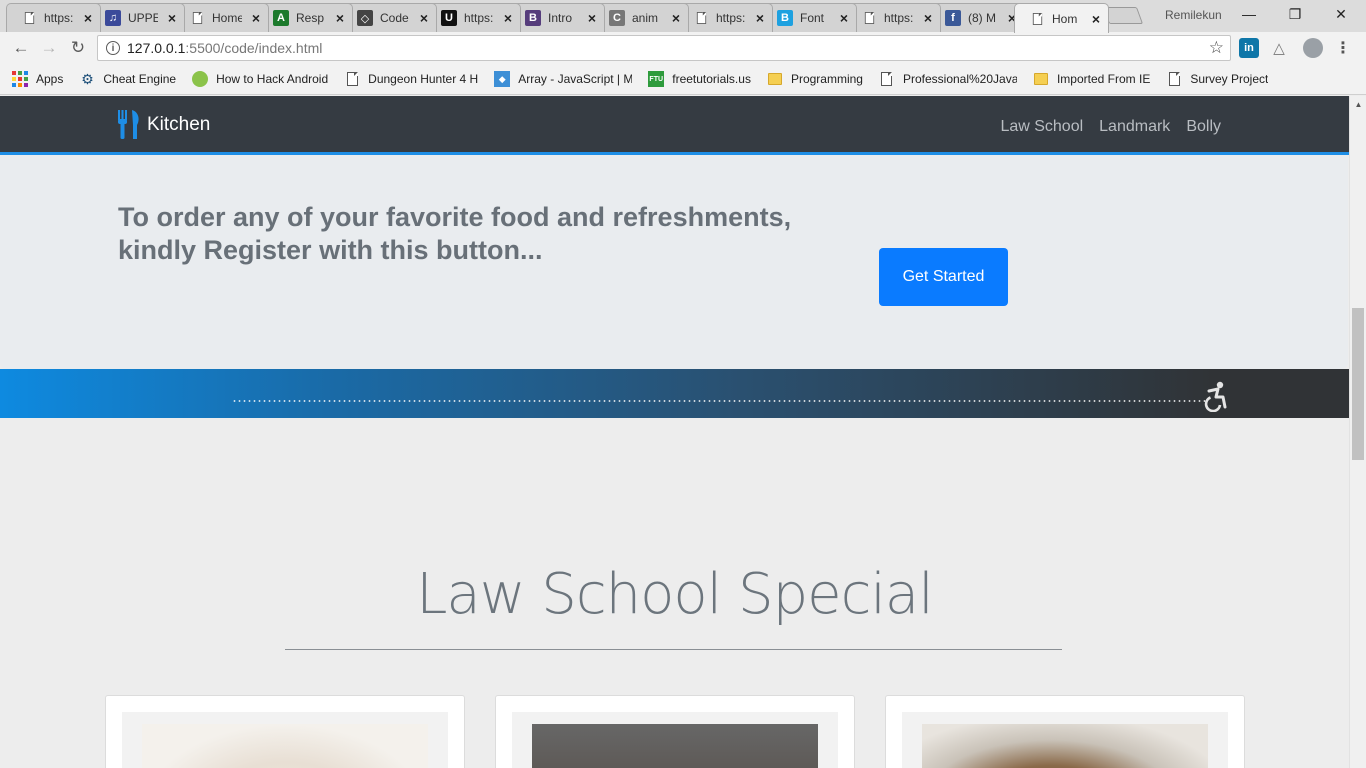  What do you see at coordinates (137, 17) in the screenshot?
I see `browser-tab: ♫ UPPE ×` at bounding box center [137, 17].